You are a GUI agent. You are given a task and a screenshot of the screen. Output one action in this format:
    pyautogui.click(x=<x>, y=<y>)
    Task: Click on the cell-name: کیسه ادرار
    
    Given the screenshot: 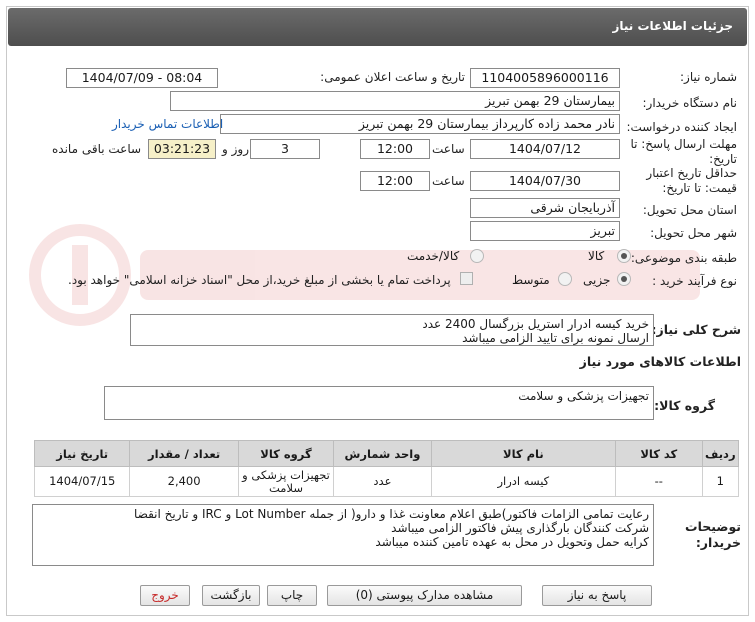 What is the action you would take?
    pyautogui.click(x=523, y=481)
    